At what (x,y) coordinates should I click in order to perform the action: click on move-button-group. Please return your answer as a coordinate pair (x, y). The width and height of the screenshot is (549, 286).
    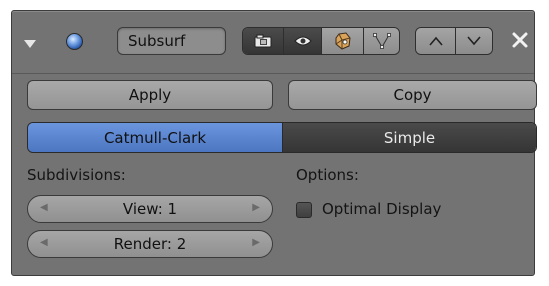
    Looking at the image, I should click on (454, 41).